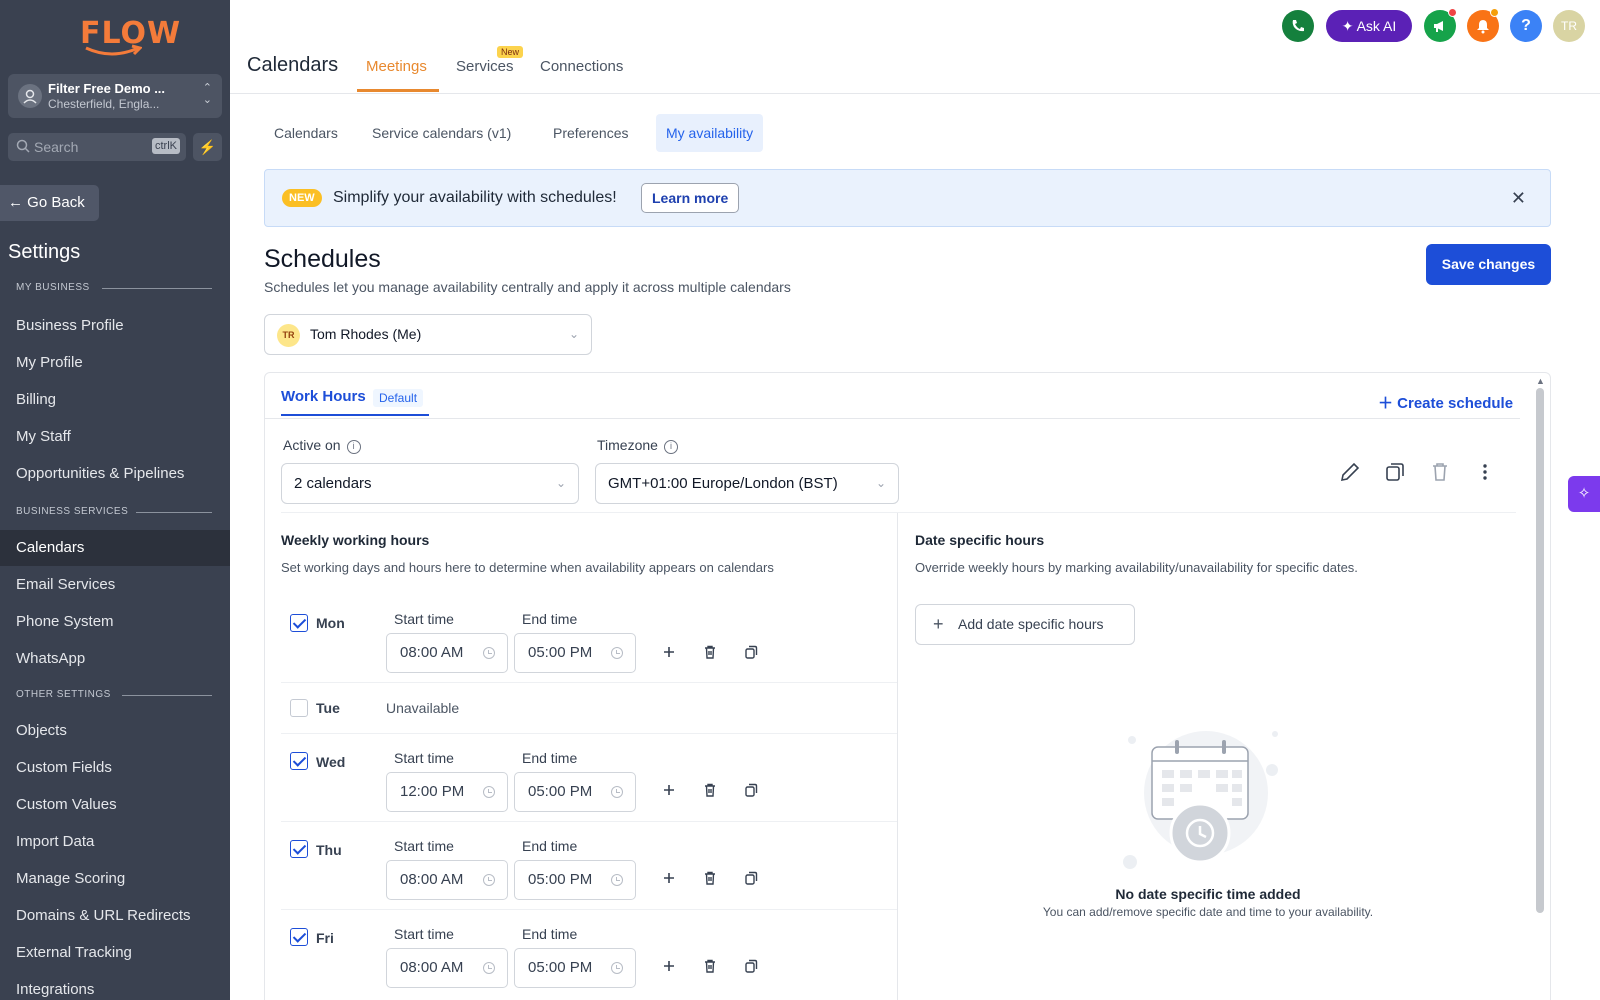  I want to click on end-time-label: End time, so click(550, 846).